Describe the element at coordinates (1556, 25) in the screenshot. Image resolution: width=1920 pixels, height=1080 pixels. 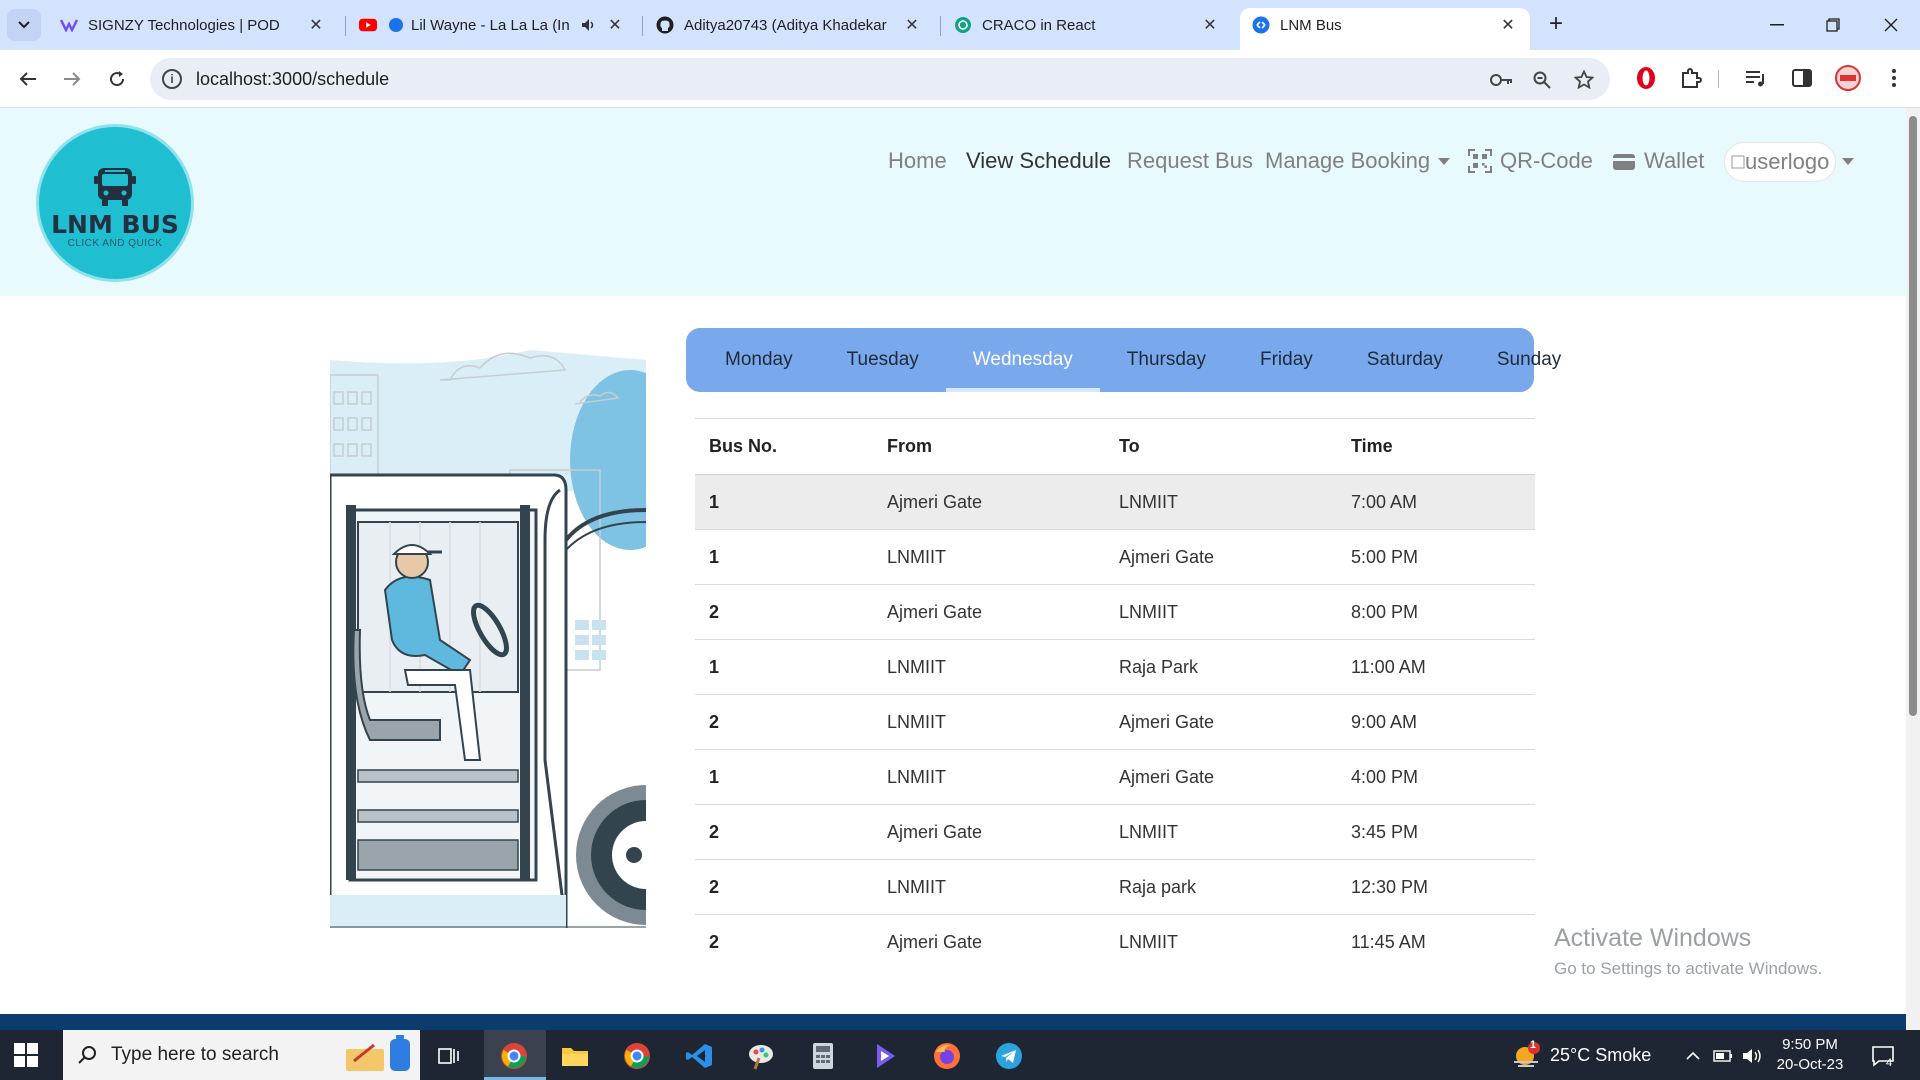
I see `new-tab-button: +` at that location.